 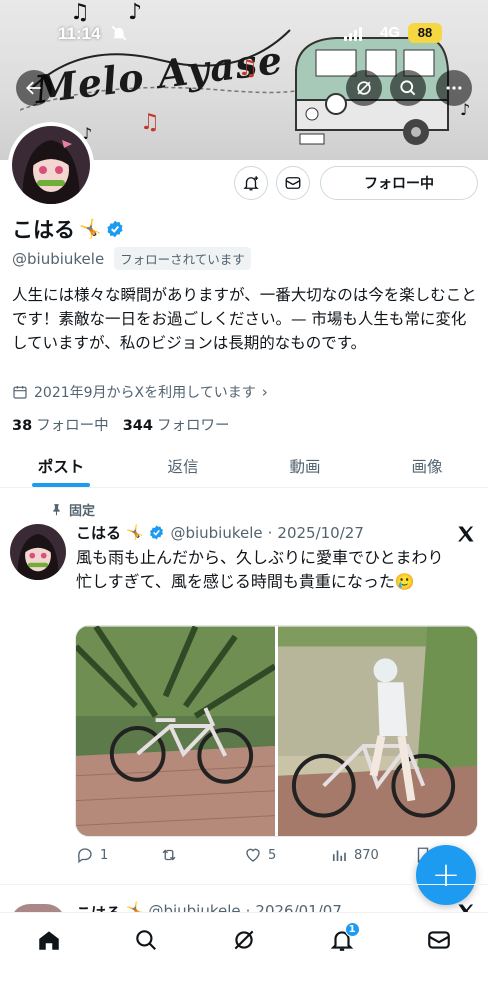 I want to click on back-button, so click(x=34, y=88).